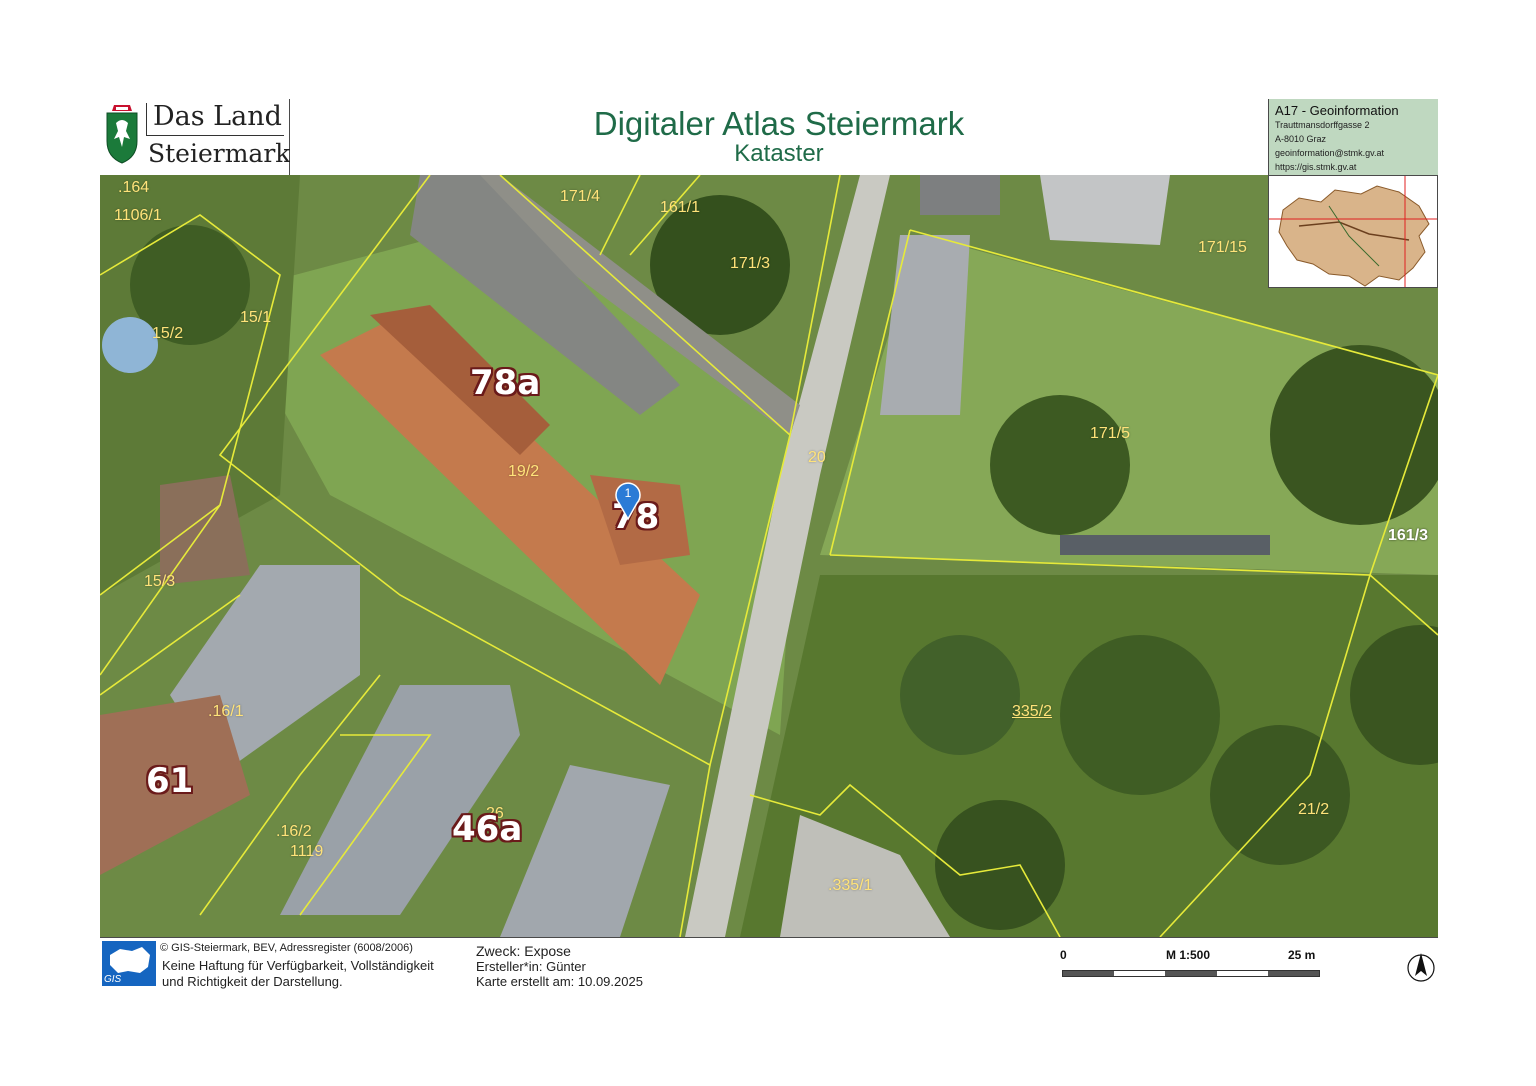 This screenshot has height=1086, width=1536. What do you see at coordinates (256, 317) in the screenshot?
I see `parcel-label: 15/1` at bounding box center [256, 317].